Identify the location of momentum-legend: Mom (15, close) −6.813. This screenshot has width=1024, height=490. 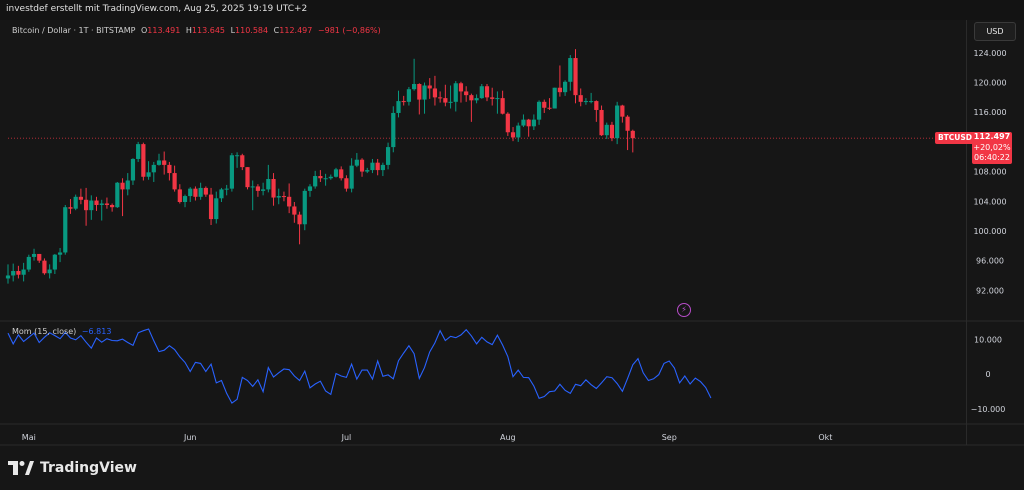
(61, 331).